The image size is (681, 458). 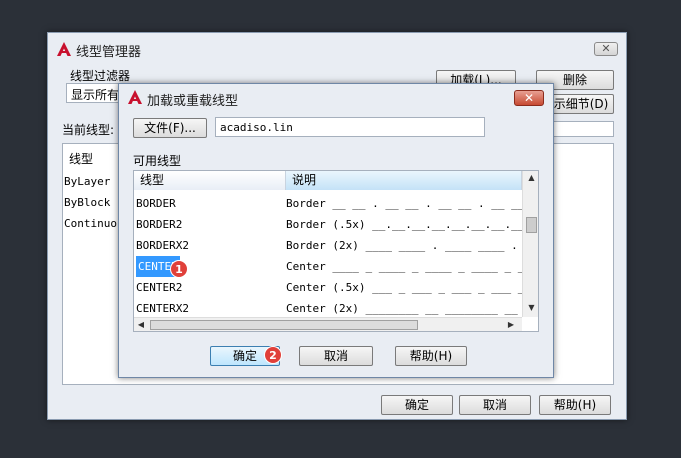 What do you see at coordinates (157, 161) in the screenshot?
I see `available-linetypes-label: 可用线型` at bounding box center [157, 161].